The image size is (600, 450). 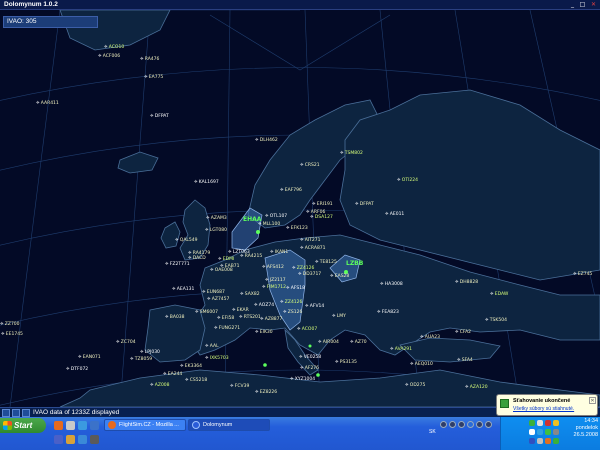 What do you see at coordinates (216, 230) in the screenshot?
I see `aircraft-label: ✈LGT080` at bounding box center [216, 230].